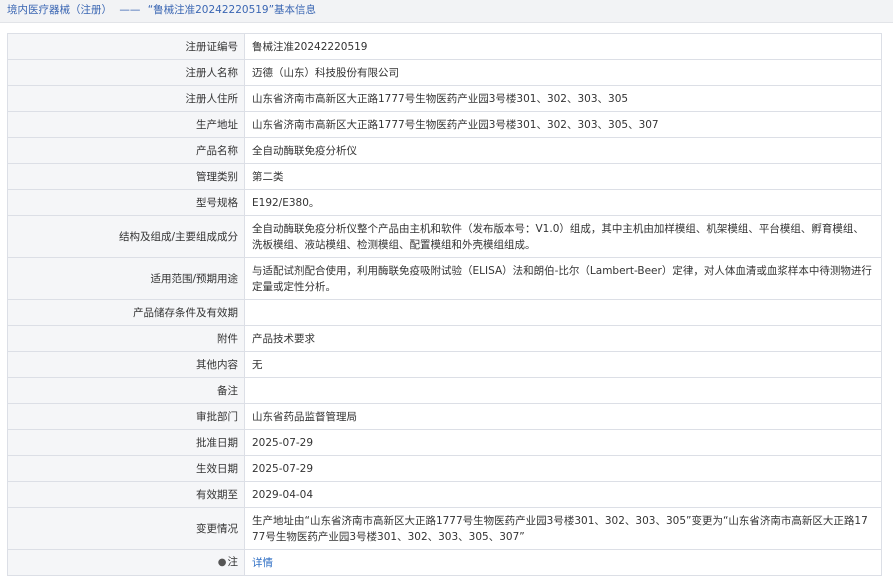 The height and width of the screenshot is (585, 893). What do you see at coordinates (126, 468) in the screenshot?
I see `row-label: 生效日期` at bounding box center [126, 468].